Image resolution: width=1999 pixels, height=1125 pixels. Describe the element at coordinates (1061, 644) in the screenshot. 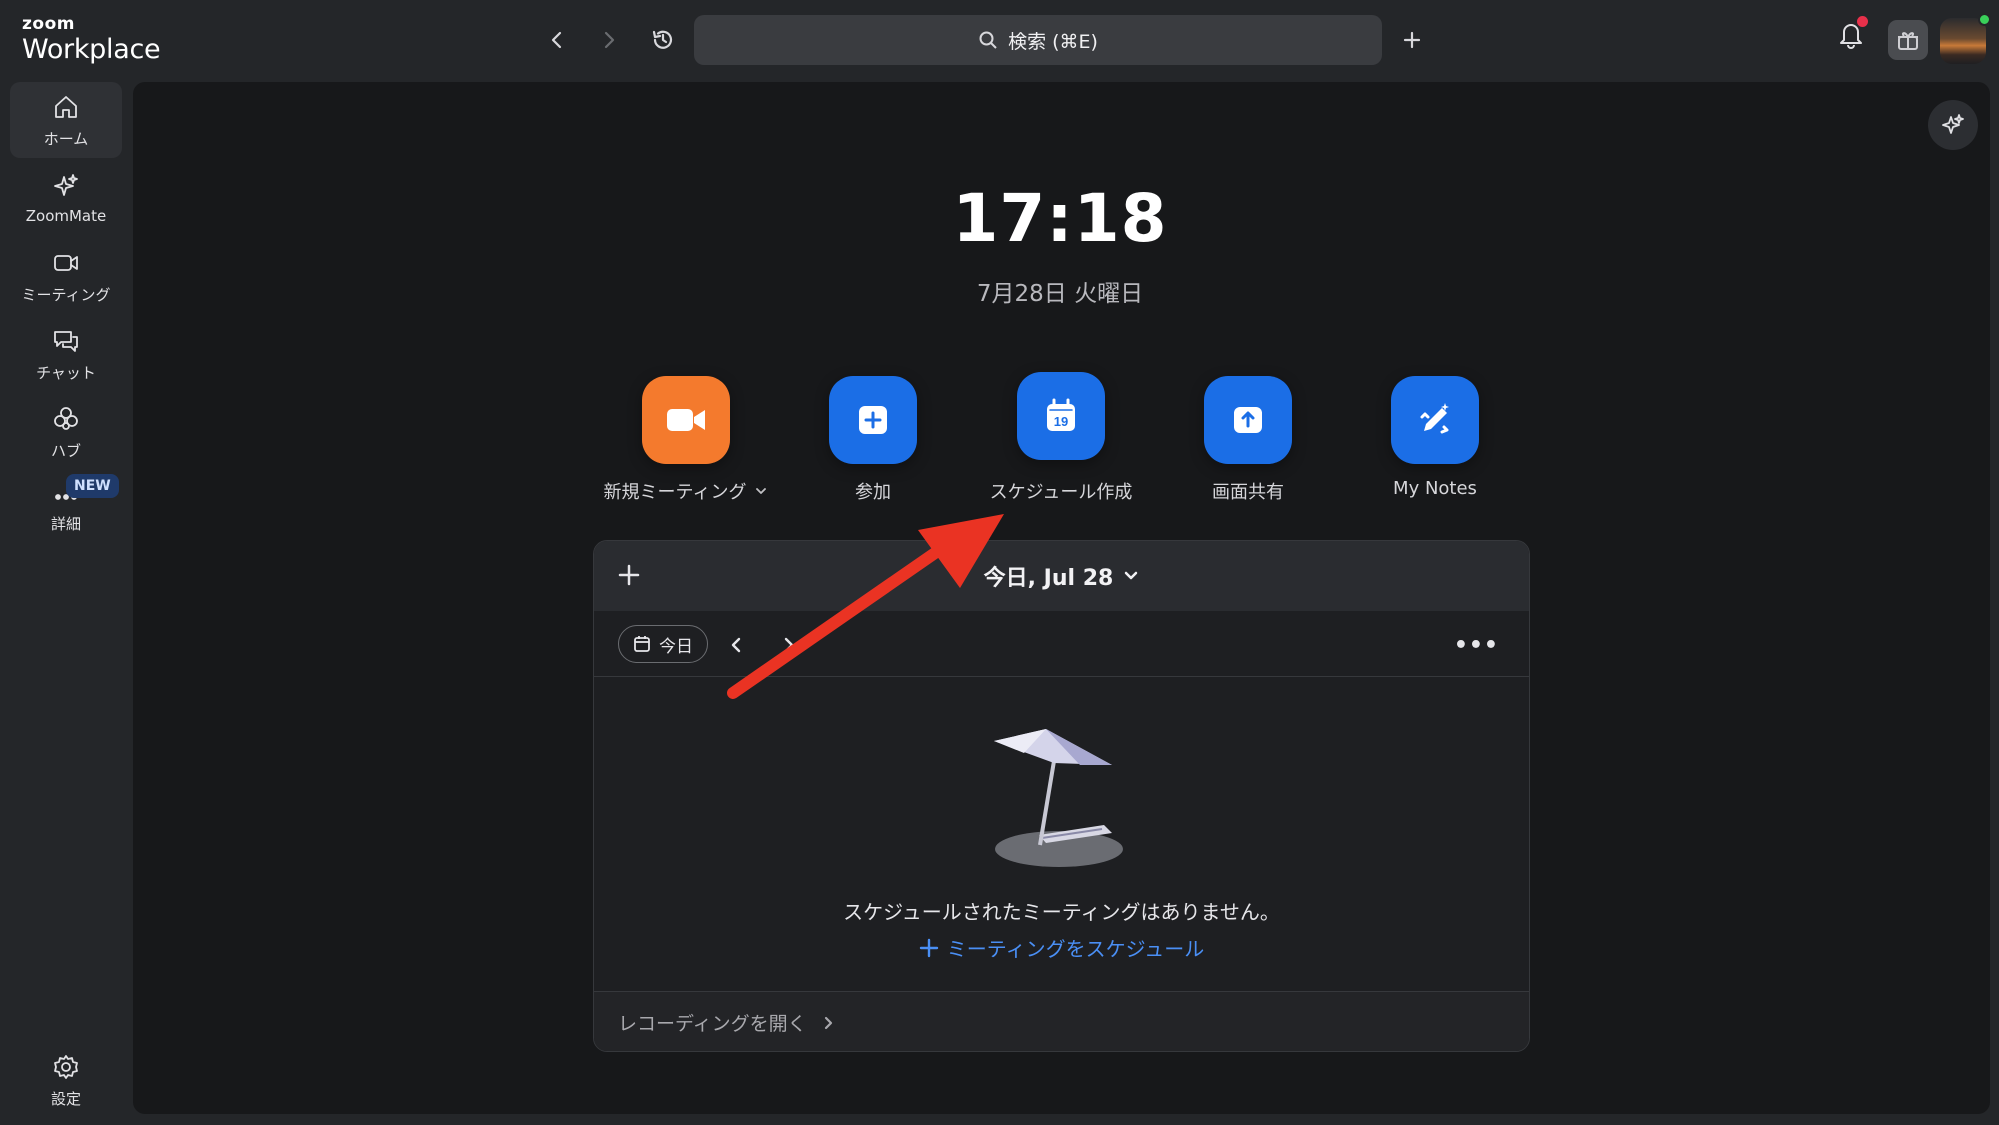

I see `calendar-toolbar: 今日 •••` at that location.